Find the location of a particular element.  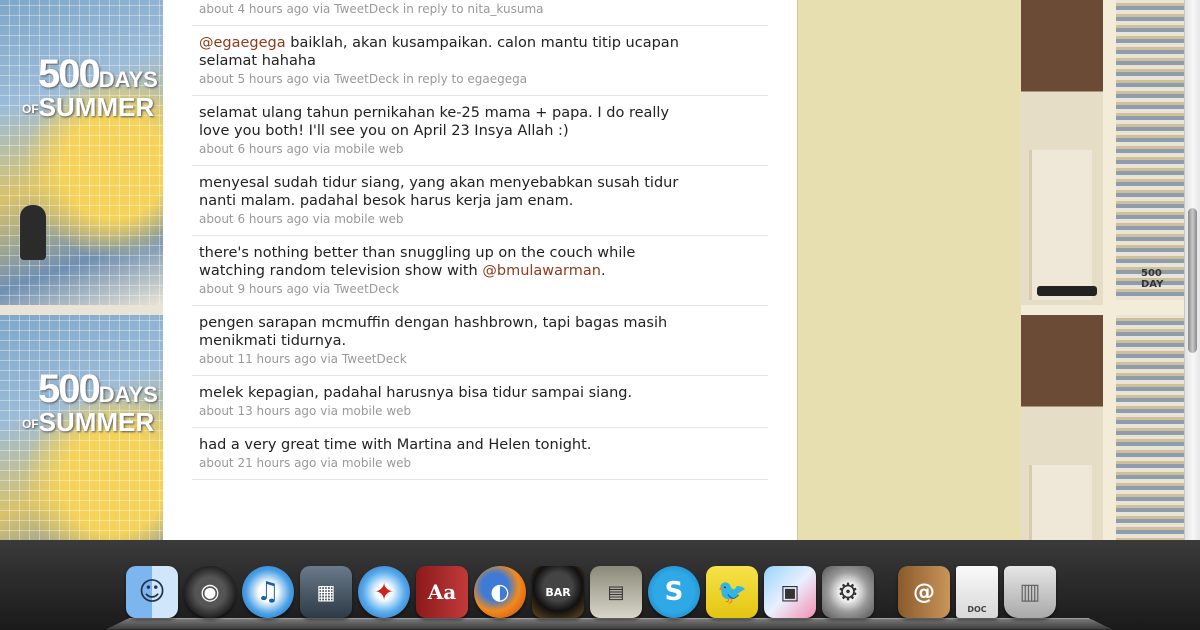

tweet-meta: about 21 hours ago via mobile web is located at coordinates (305, 463).